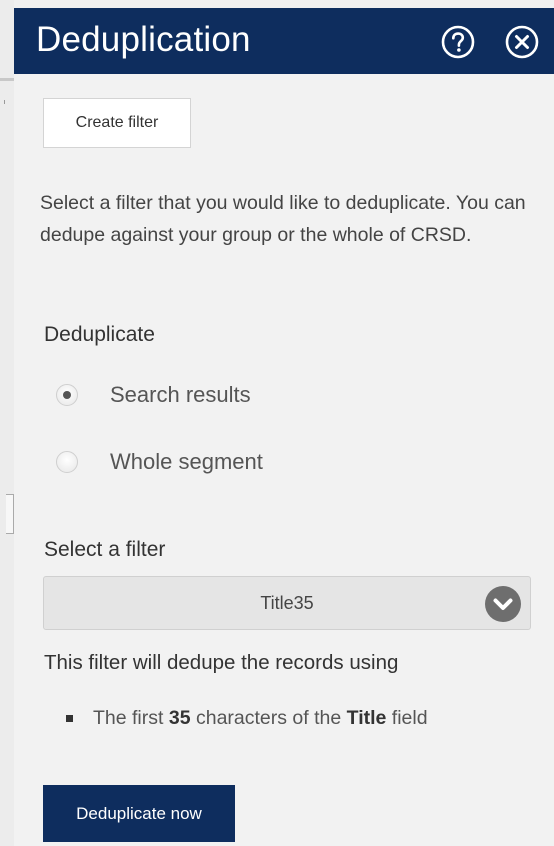 This screenshot has width=554, height=846. Describe the element at coordinates (284, 41) in the screenshot. I see `panel-header: Deduplication` at that location.